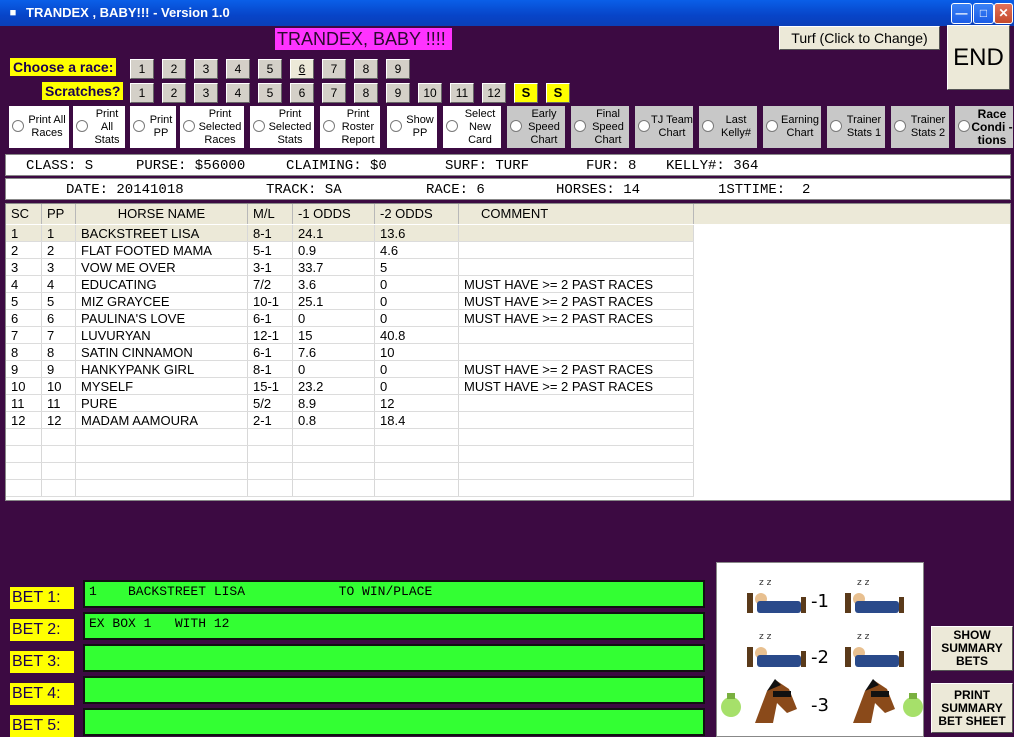 The width and height of the screenshot is (1014, 737). I want to click on table-row: 3 3 VOW ME OVER 3-1 33.7 5, so click(350, 267).